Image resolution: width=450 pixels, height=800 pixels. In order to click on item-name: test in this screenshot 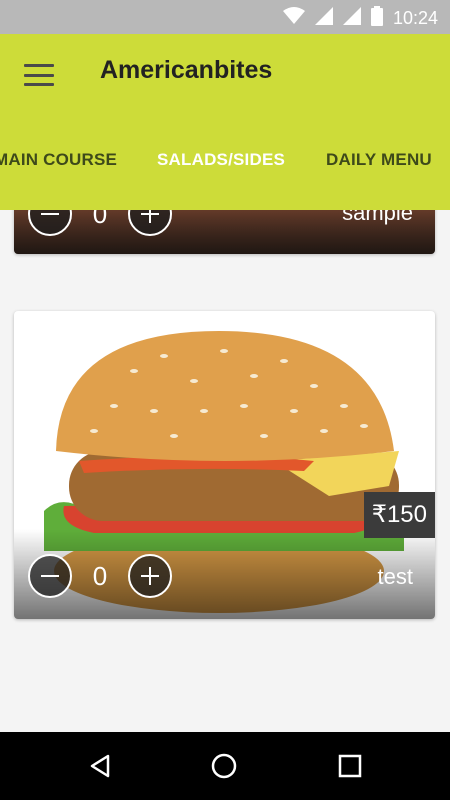, I will do `click(395, 576)`.